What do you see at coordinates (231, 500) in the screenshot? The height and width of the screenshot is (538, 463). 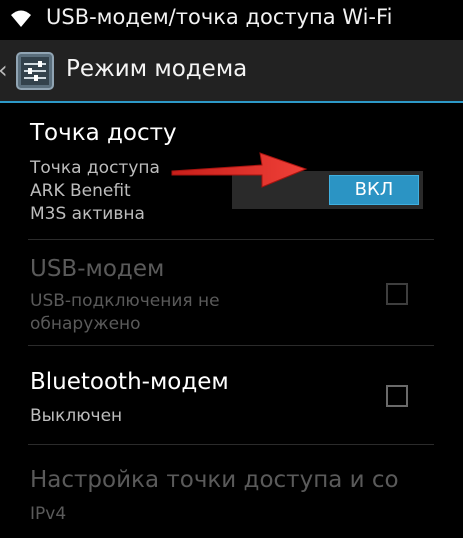 I see `list-item-hotspot-settings: Настройка точки доступа и со IPv4` at bounding box center [231, 500].